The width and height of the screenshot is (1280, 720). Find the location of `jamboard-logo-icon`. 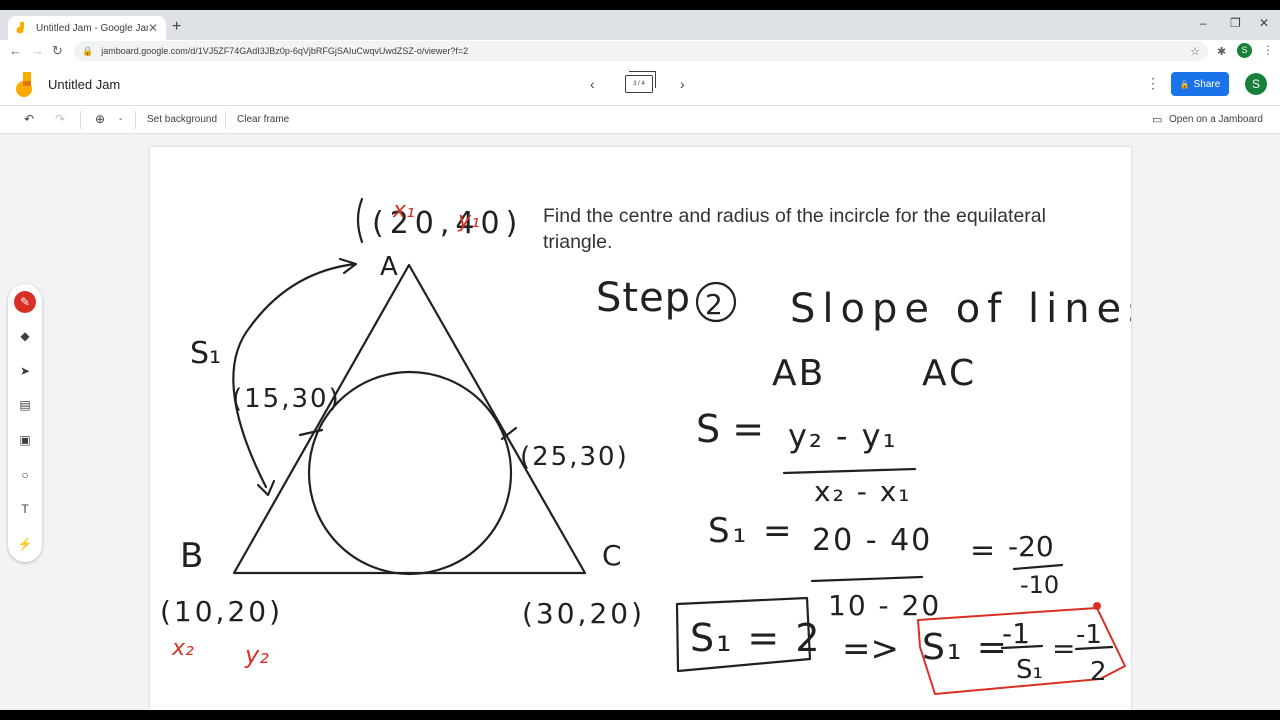

jamboard-logo-icon is located at coordinates (24, 84).